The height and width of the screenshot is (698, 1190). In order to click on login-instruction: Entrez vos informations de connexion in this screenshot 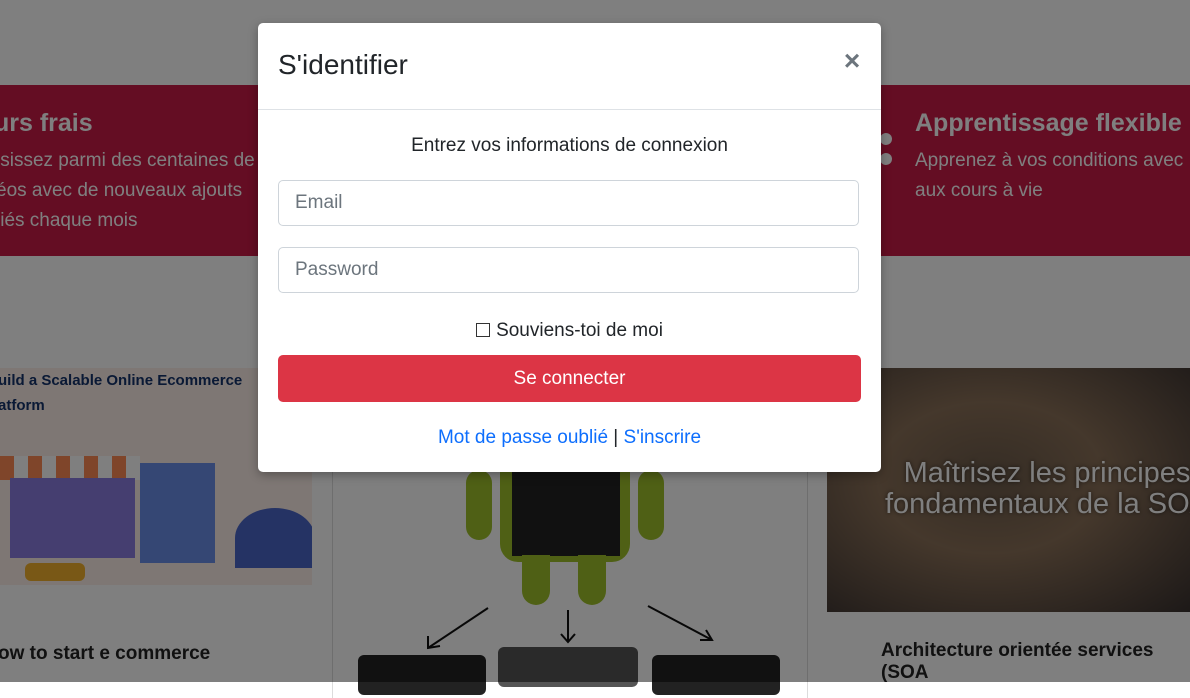, I will do `click(569, 145)`.